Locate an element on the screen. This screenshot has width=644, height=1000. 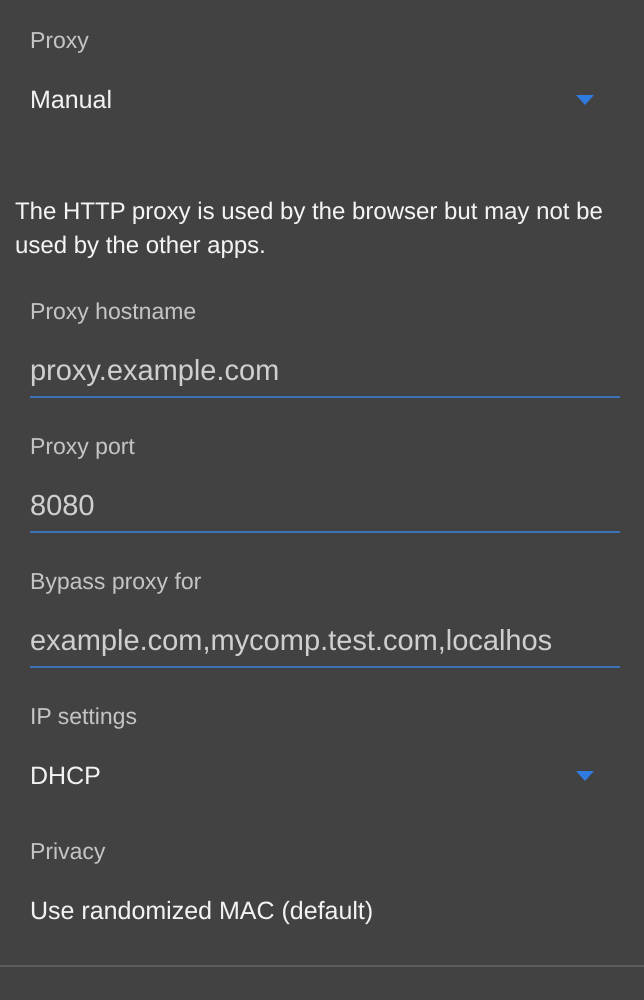
input-field: example.com,mycomp.test.com,localhos is located at coordinates (325, 642).